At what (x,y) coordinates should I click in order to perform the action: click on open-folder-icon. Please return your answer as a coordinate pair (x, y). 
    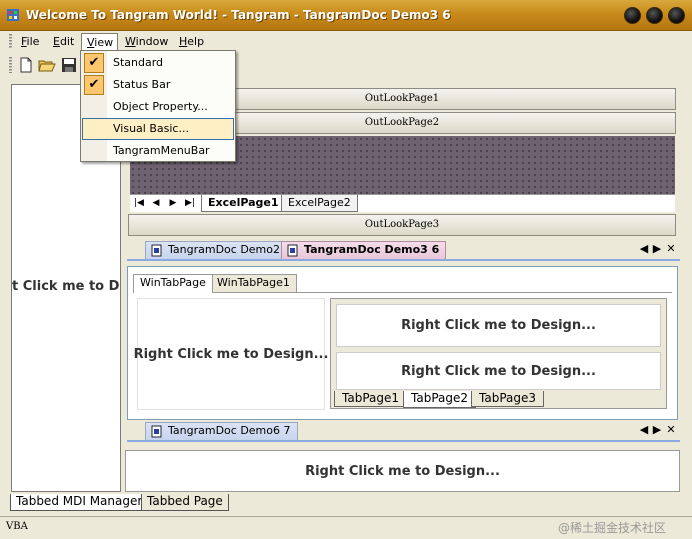
    Looking at the image, I should click on (47, 65).